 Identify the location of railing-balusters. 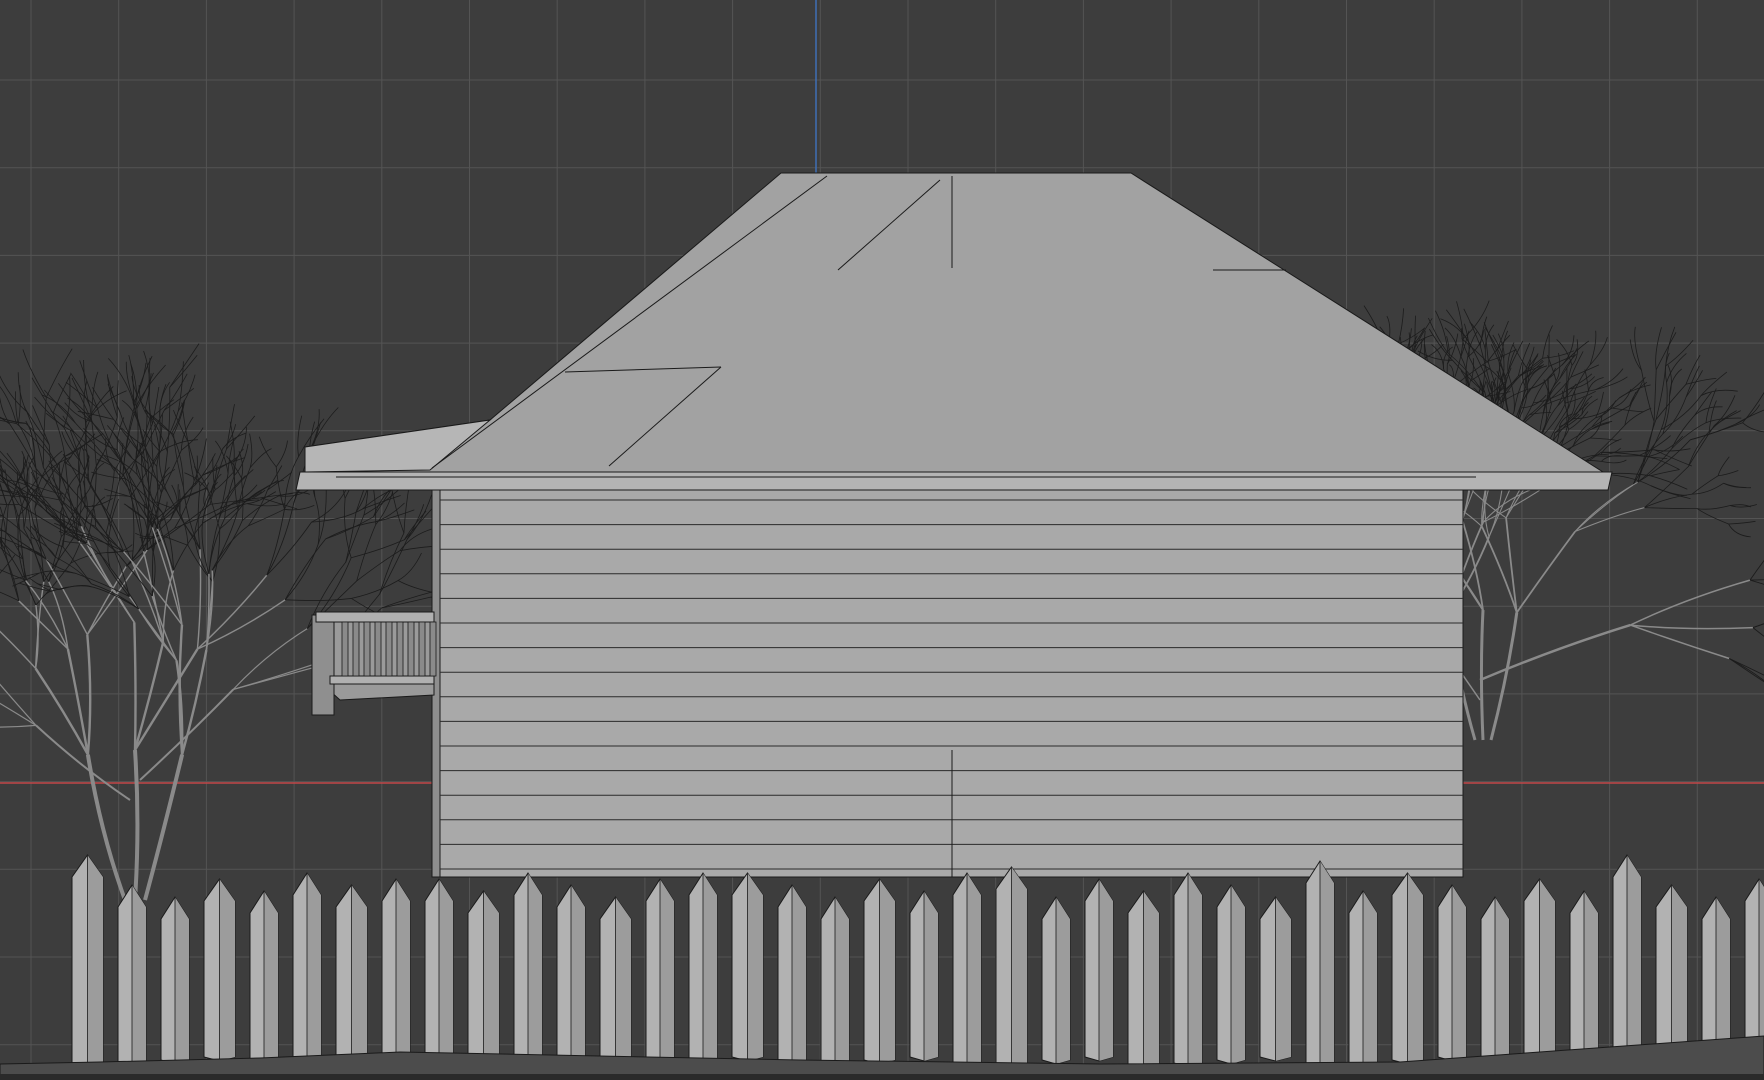
(389, 649).